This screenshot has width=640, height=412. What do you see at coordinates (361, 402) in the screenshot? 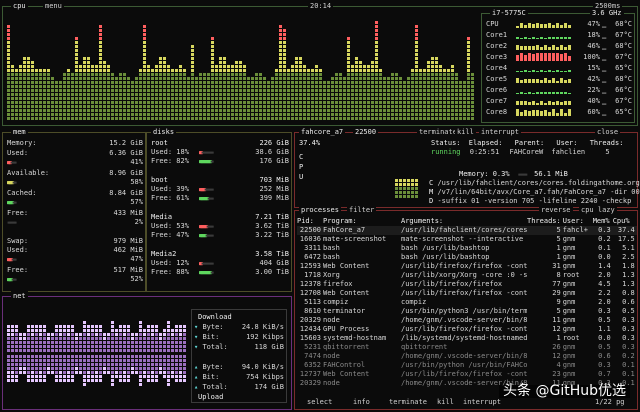
I see `footer-info-button: info` at bounding box center [361, 402].